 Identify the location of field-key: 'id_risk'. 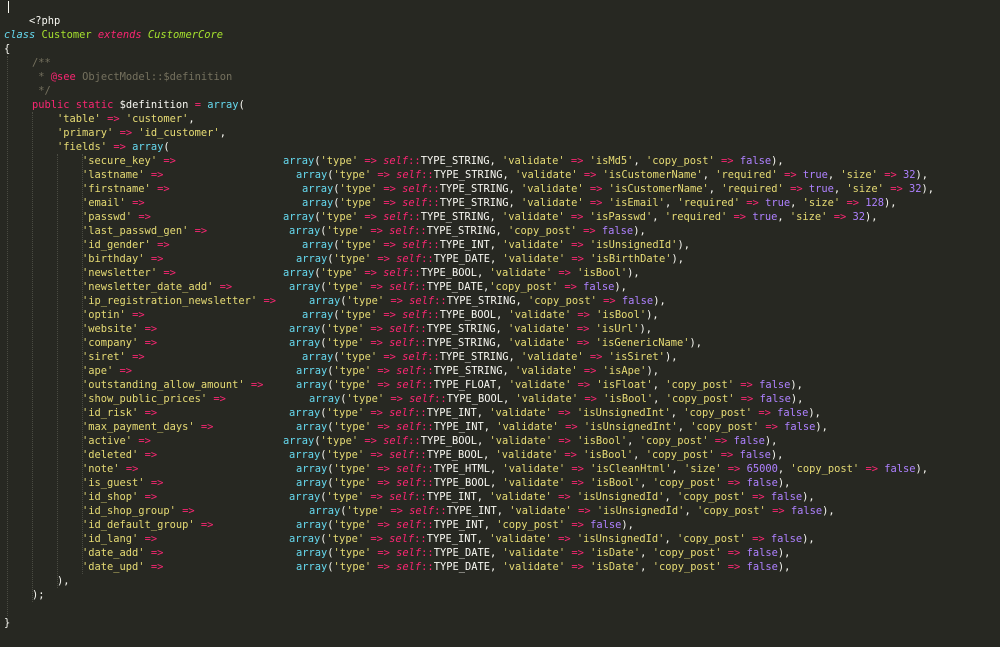
(110, 413).